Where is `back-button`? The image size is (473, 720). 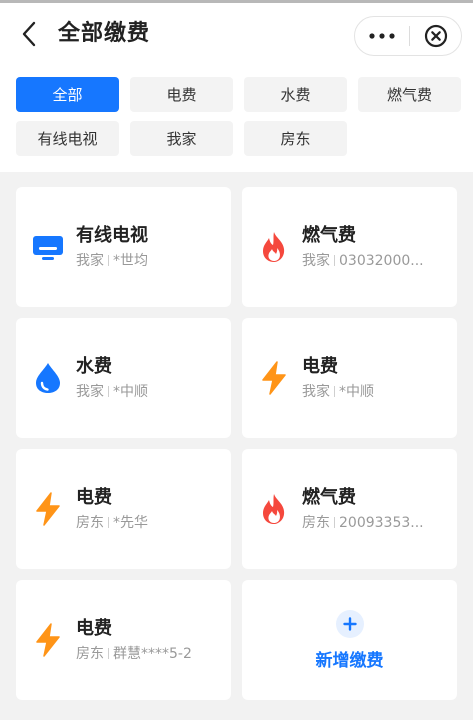
back-button is located at coordinates (29, 34).